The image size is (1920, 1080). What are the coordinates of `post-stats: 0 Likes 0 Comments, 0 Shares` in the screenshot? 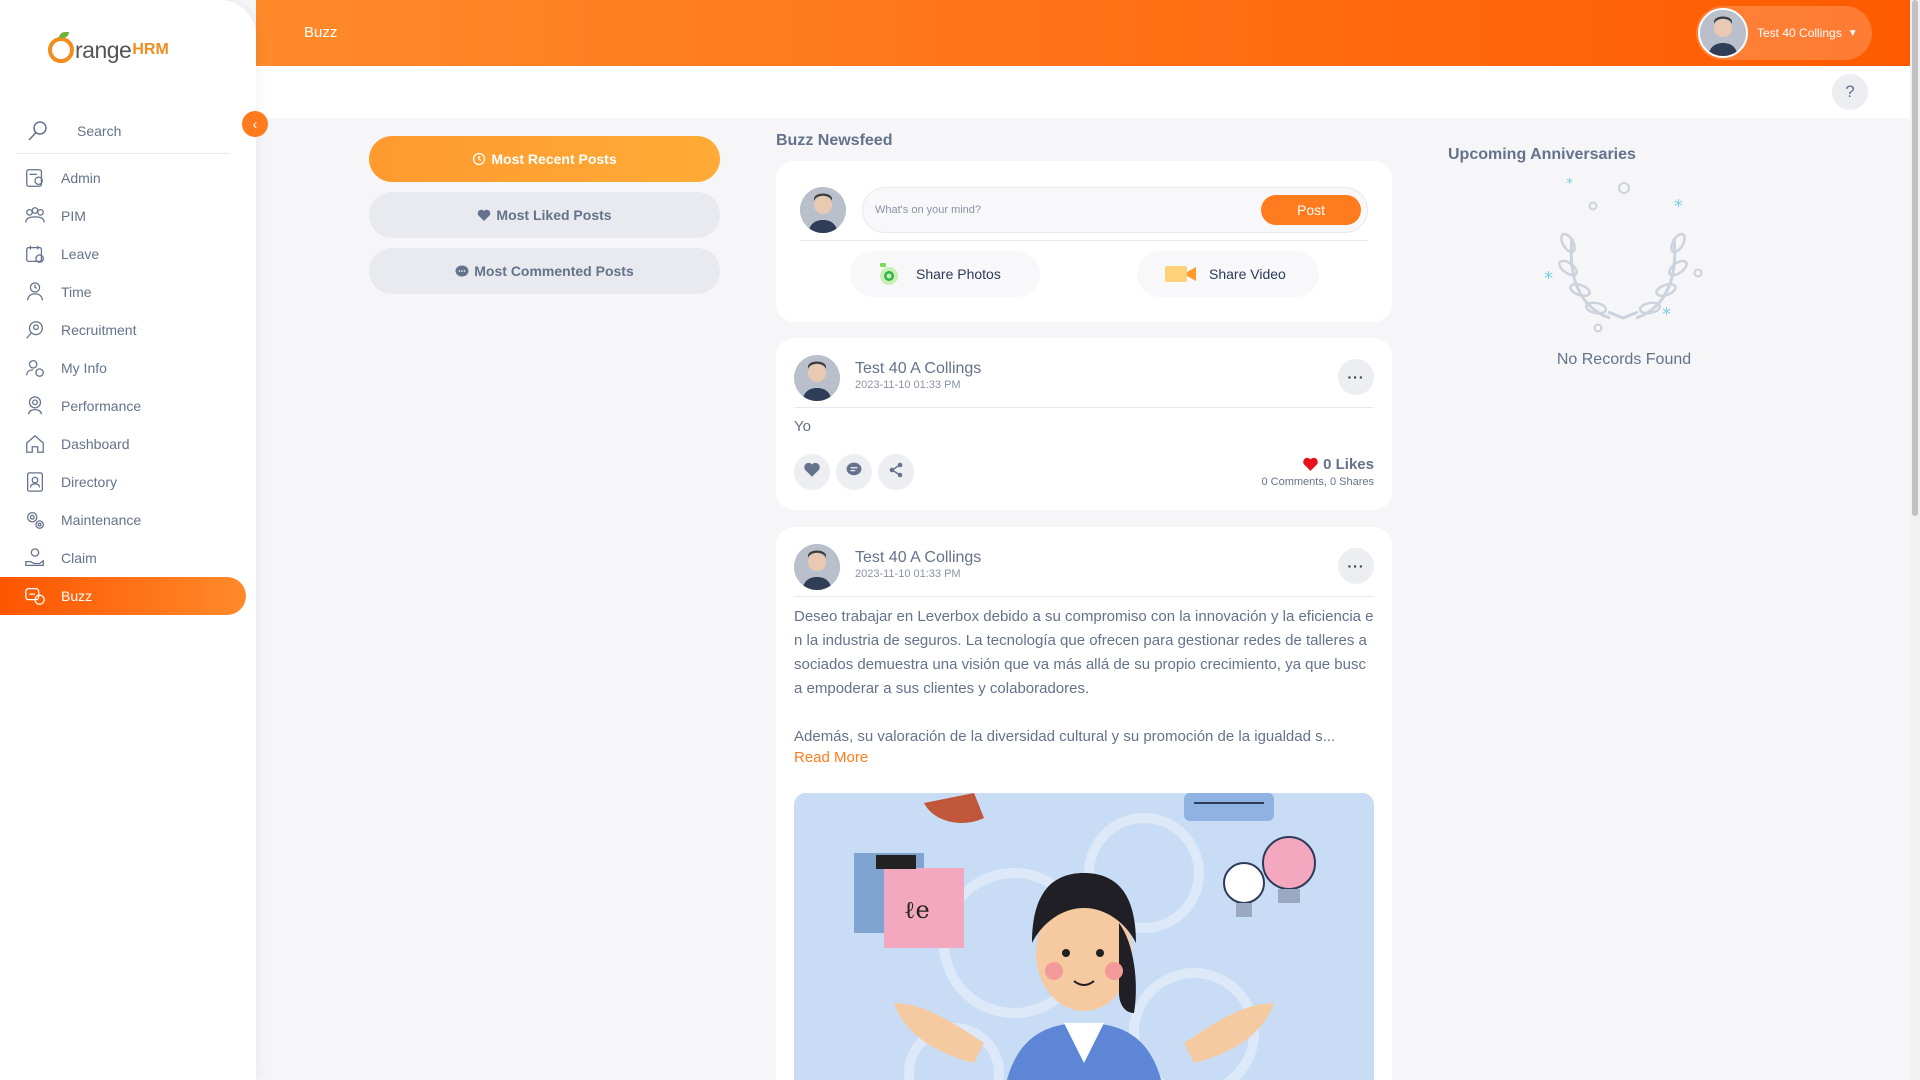 It's located at (1317, 472).